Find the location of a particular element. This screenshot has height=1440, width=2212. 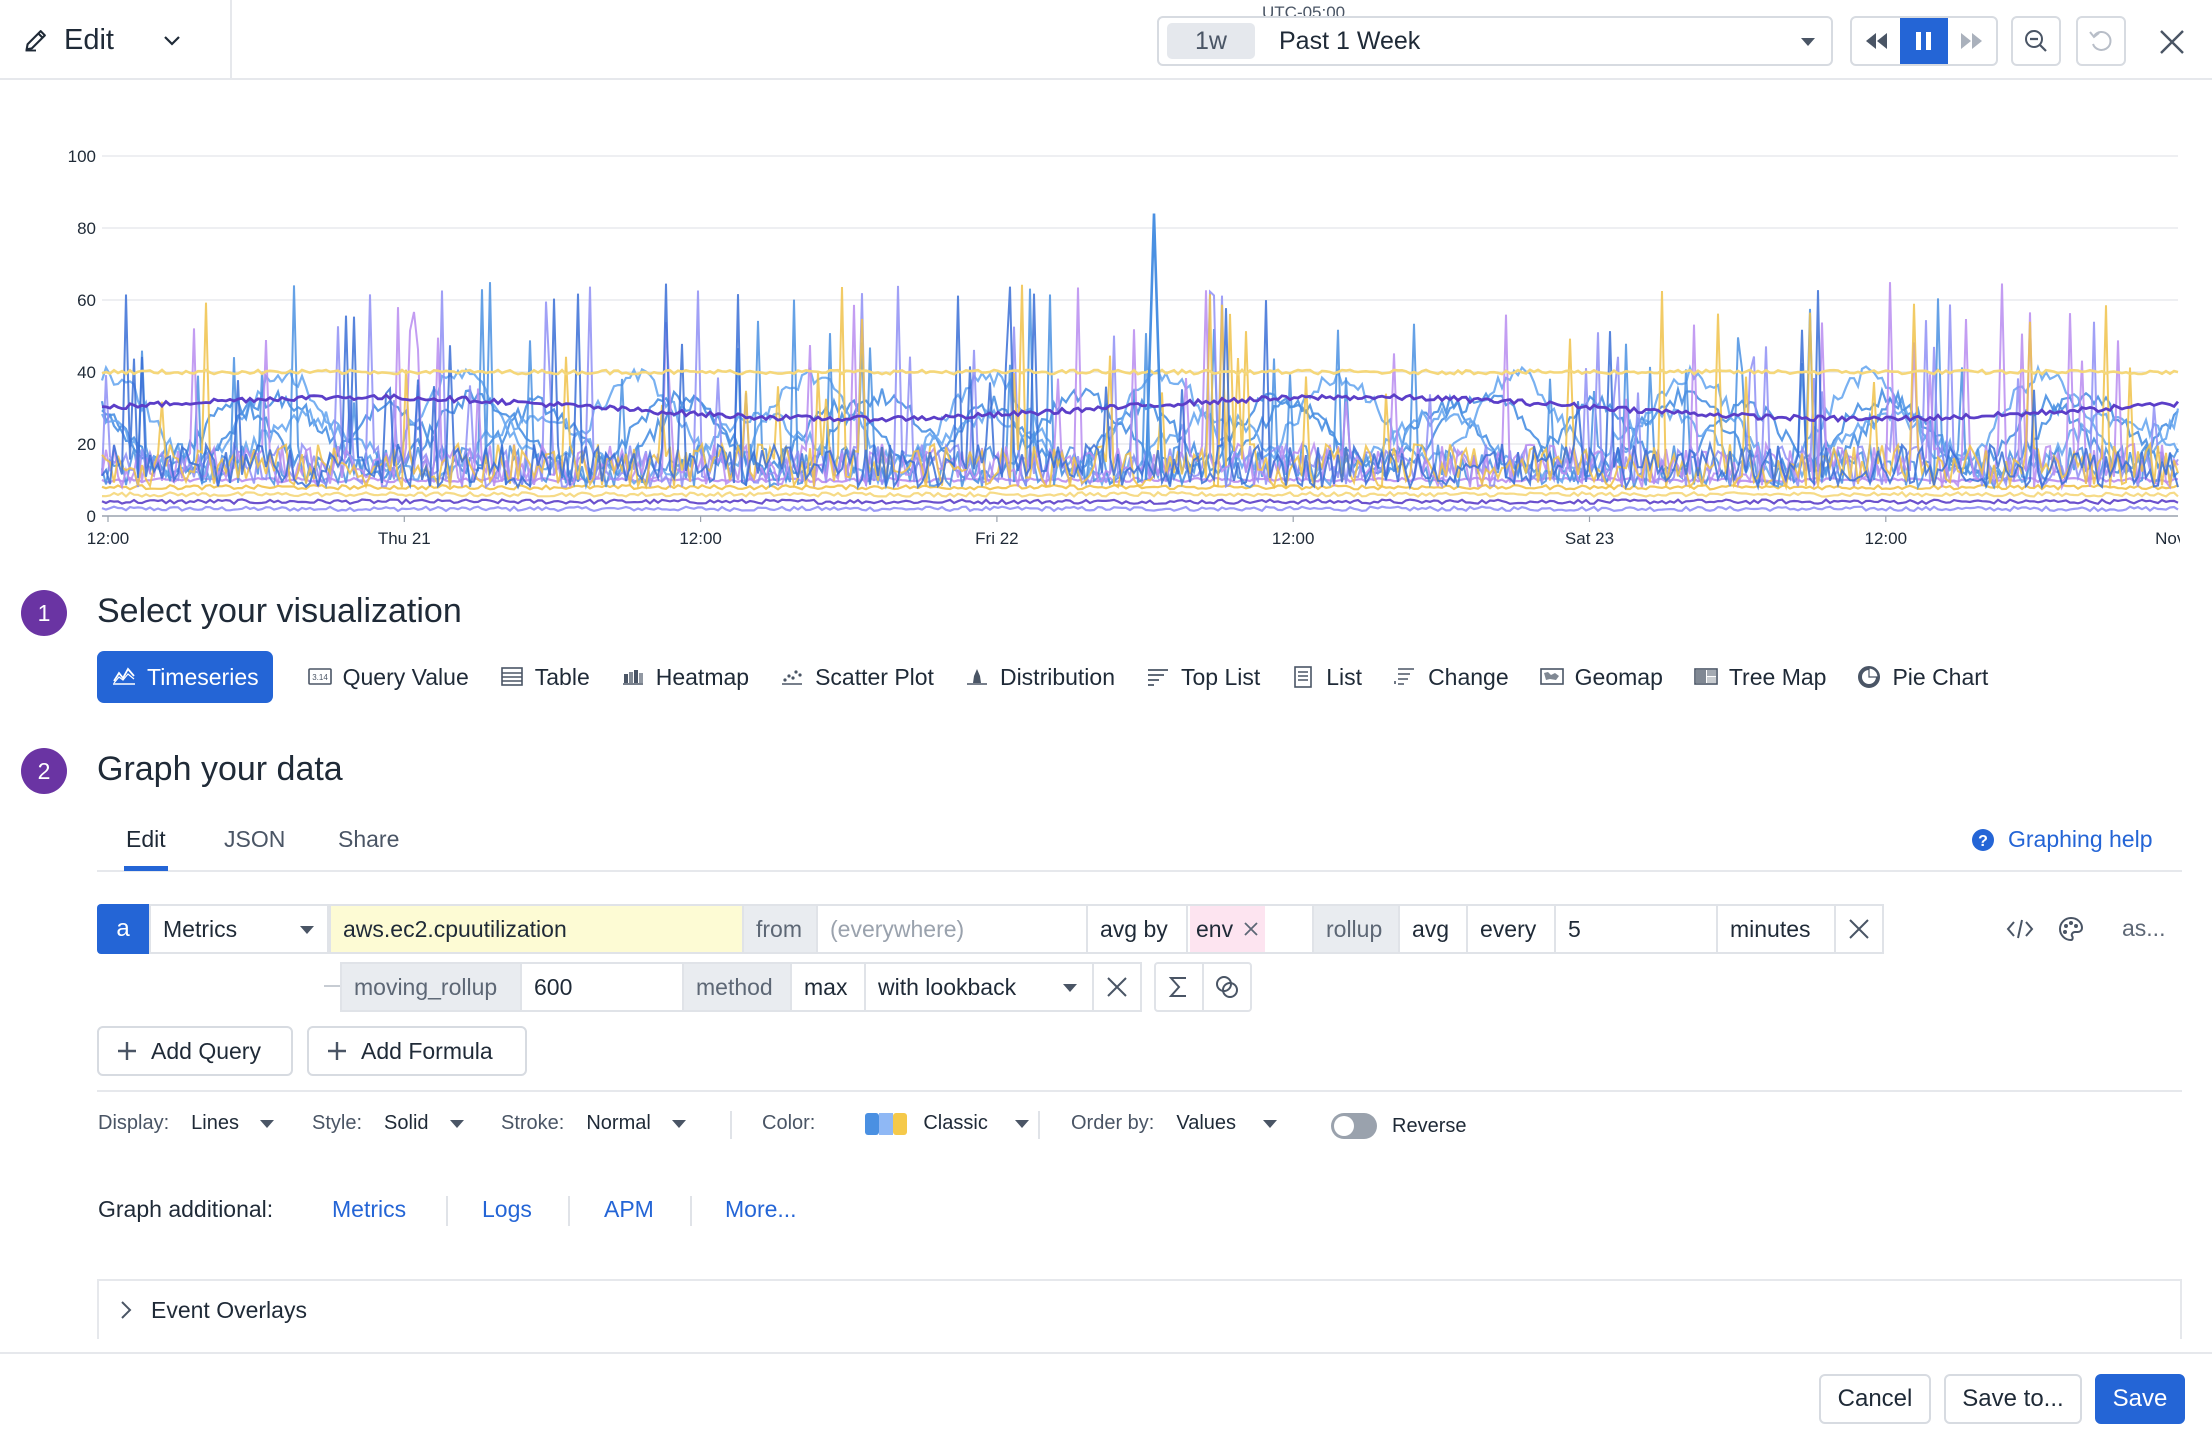

pause-button is located at coordinates (1924, 41).